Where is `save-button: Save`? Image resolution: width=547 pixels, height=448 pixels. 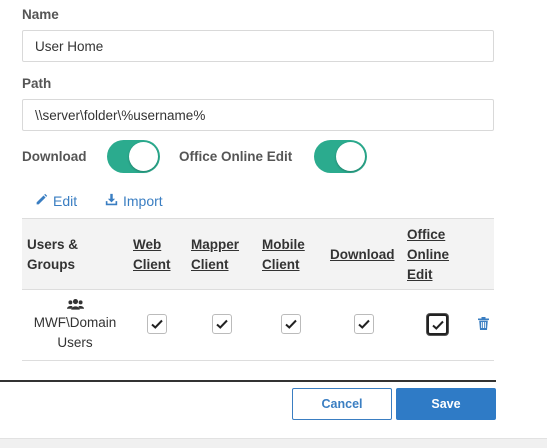 save-button: Save is located at coordinates (446, 404).